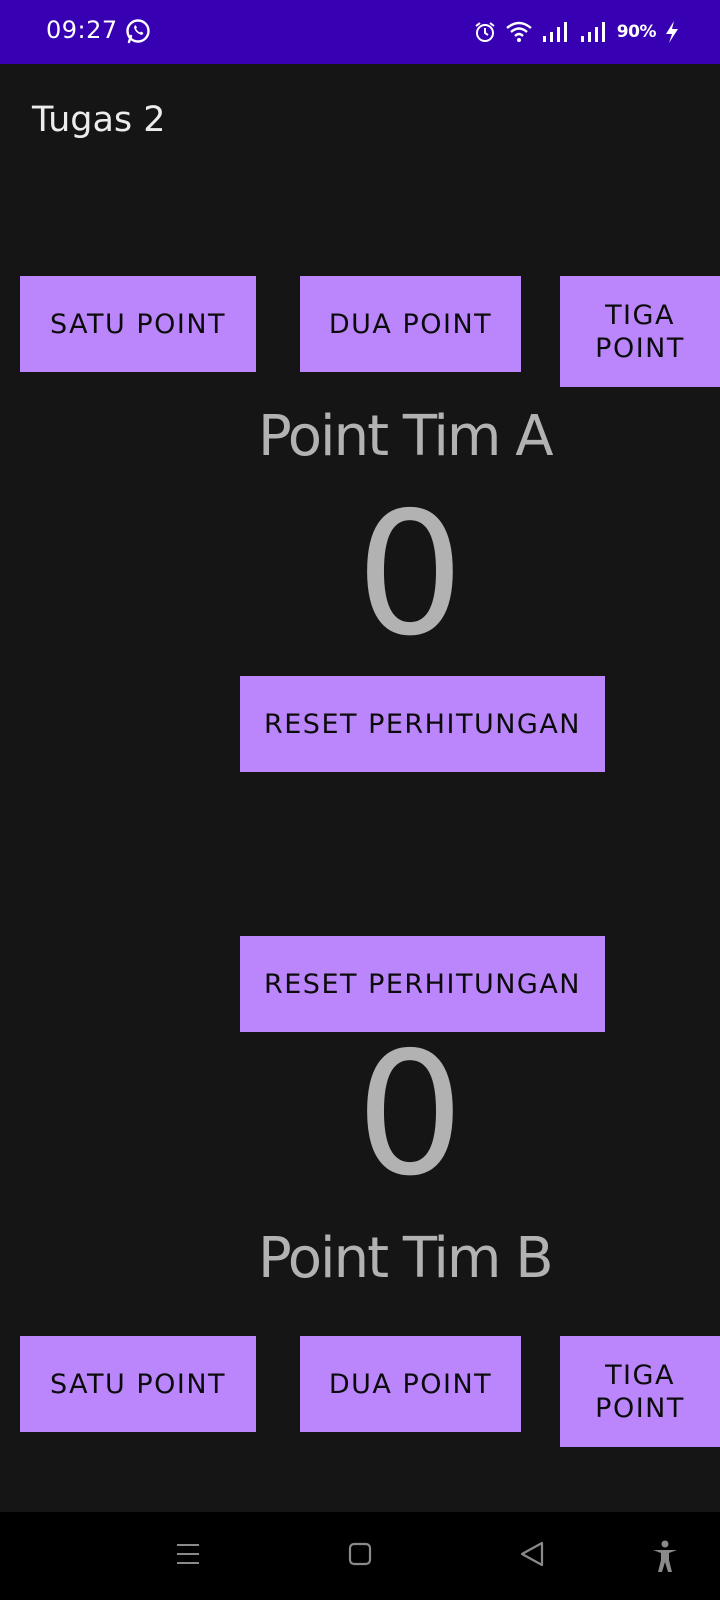 The height and width of the screenshot is (1600, 720). What do you see at coordinates (138, 1384) in the screenshot?
I see `team-b-one-point-button: SATU POINT` at bounding box center [138, 1384].